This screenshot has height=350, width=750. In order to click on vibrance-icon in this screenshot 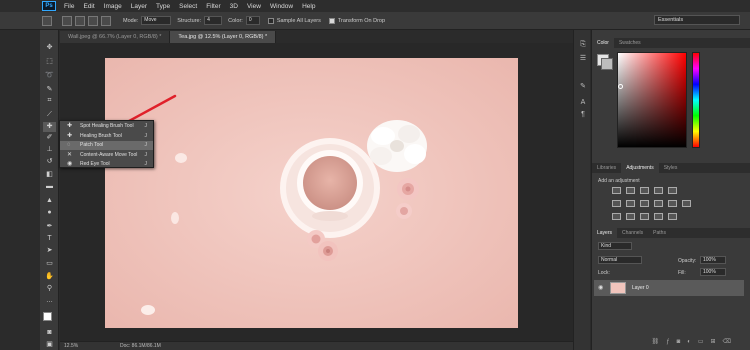, I will do `click(672, 190)`.